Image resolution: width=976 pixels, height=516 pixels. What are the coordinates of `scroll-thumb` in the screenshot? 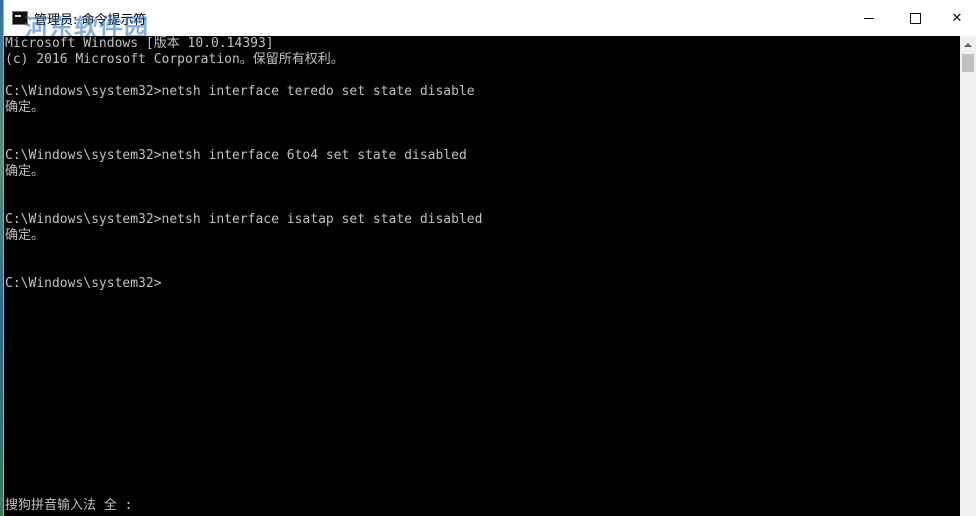 It's located at (968, 63).